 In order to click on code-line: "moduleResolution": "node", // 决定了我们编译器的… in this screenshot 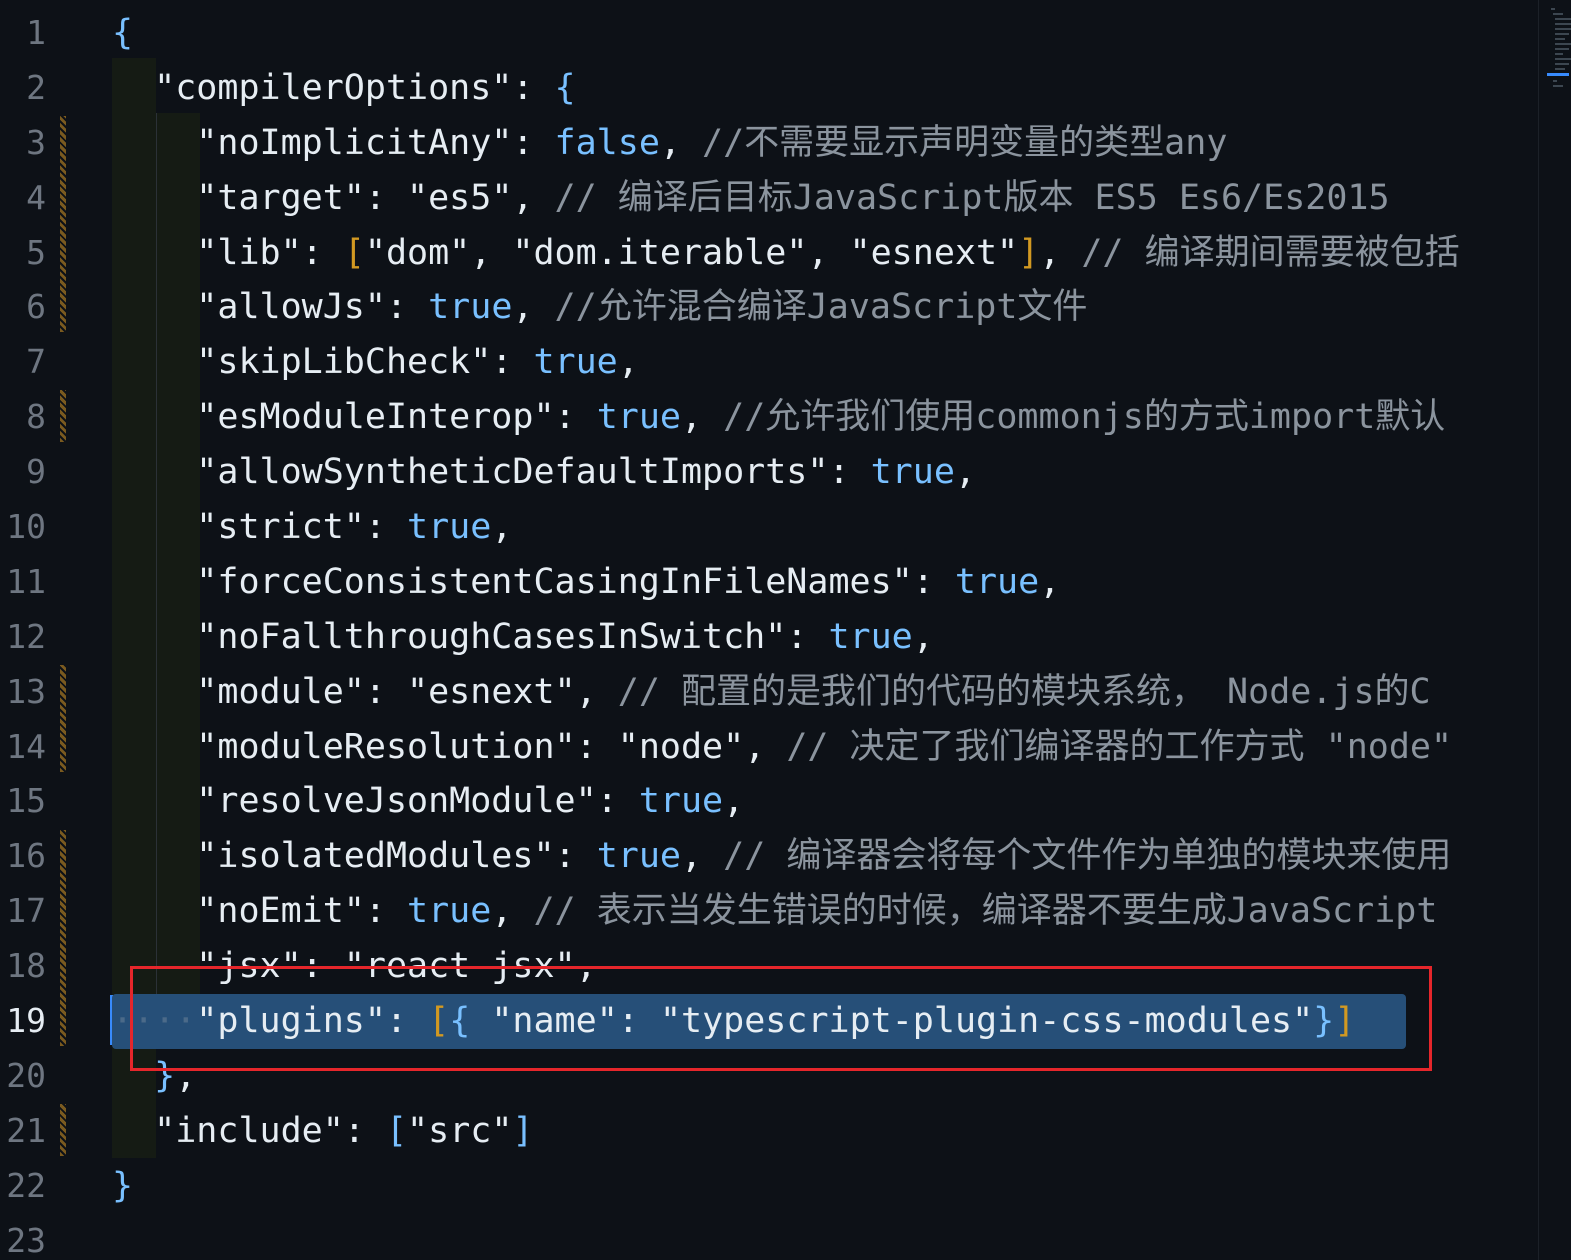, I will do `click(825, 747)`.